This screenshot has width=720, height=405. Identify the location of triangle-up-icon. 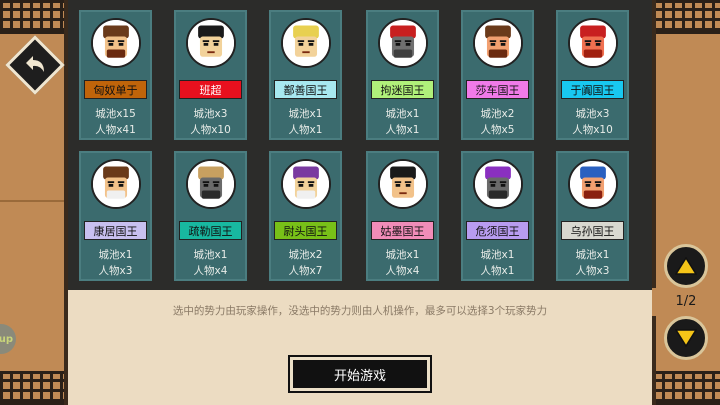
(686, 266).